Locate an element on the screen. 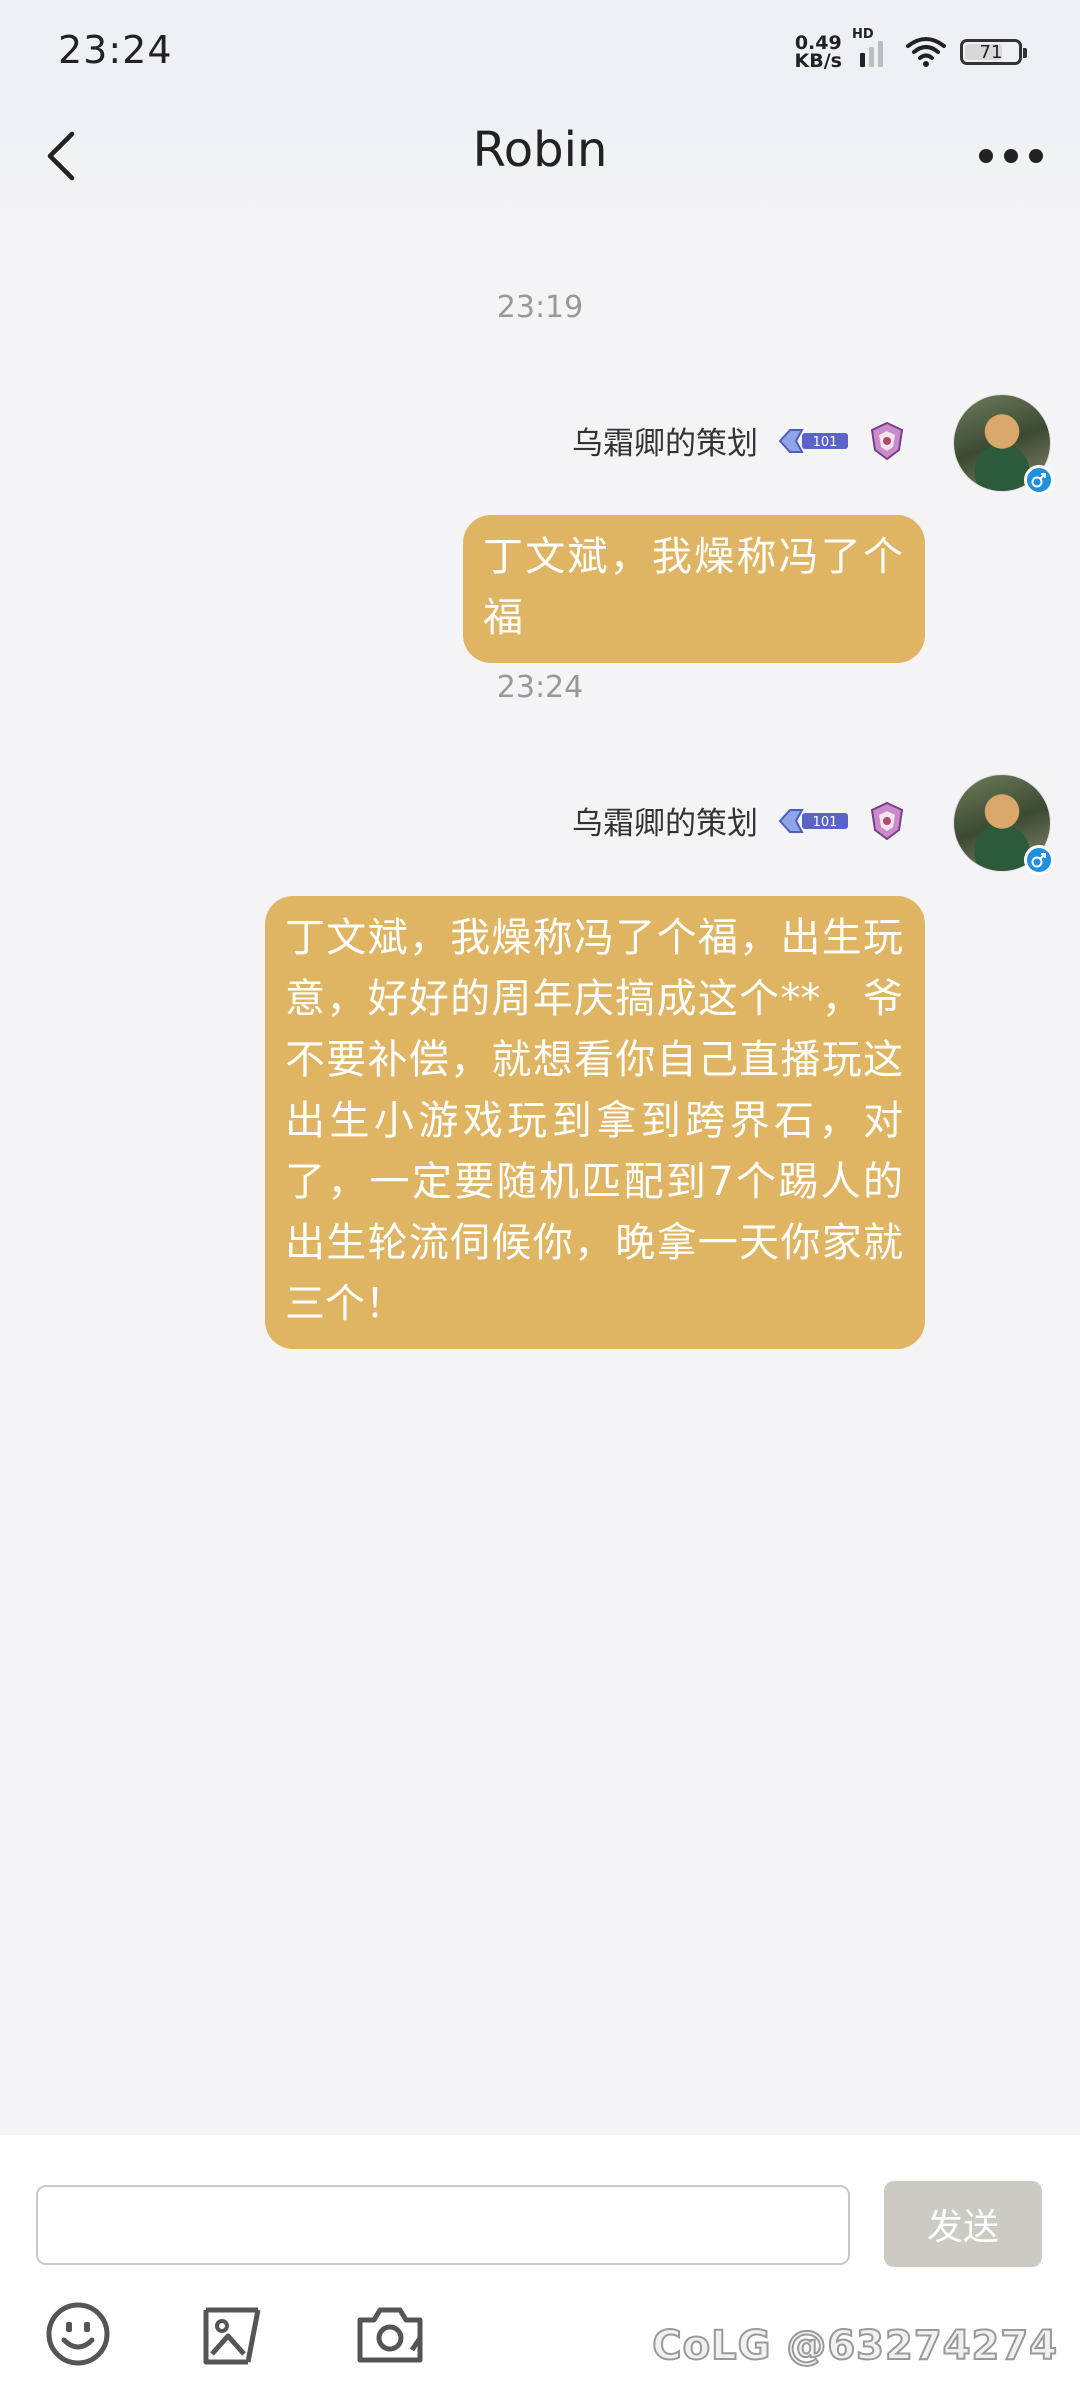 This screenshot has width=1080, height=2401. chat-title: Robin is located at coordinates (540, 150).